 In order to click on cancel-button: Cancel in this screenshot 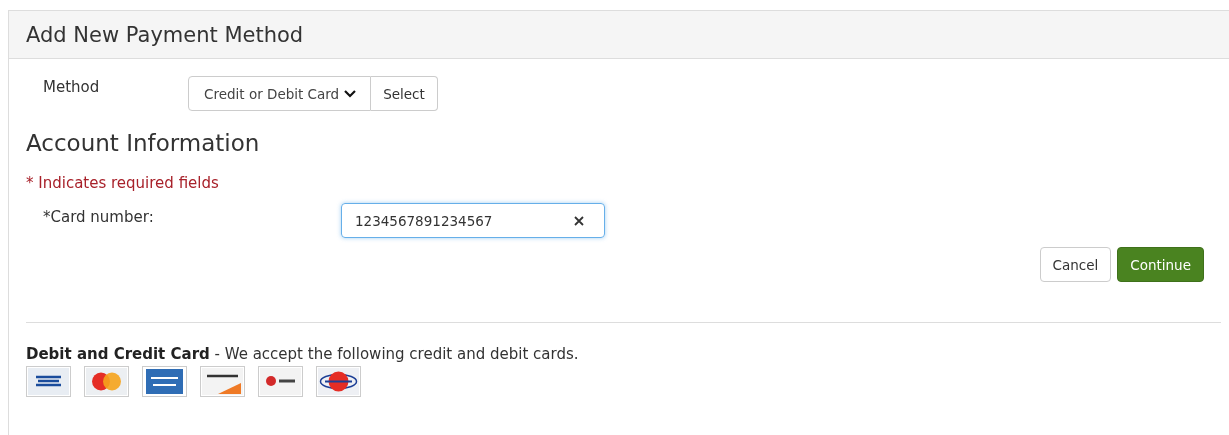, I will do `click(1075, 264)`.